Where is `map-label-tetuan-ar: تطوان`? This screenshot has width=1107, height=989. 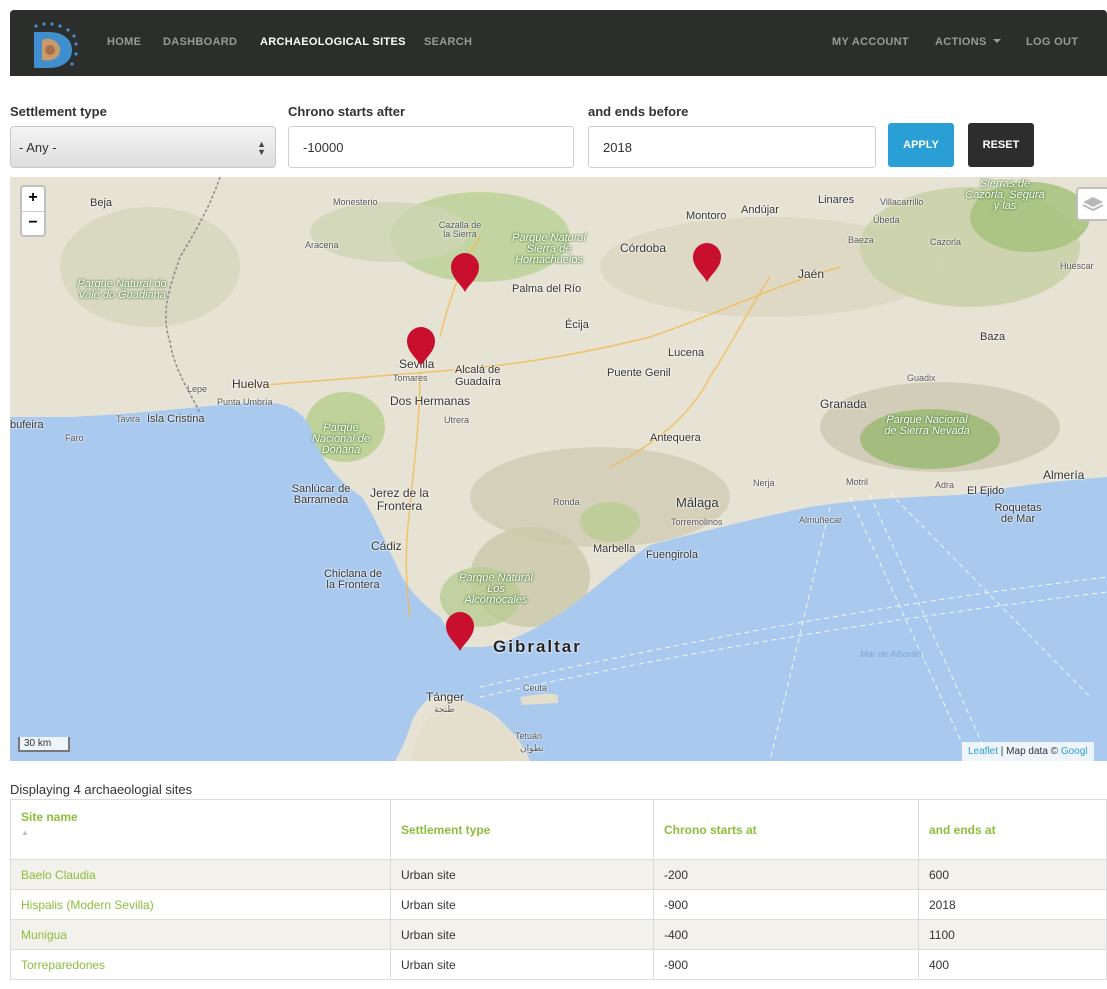
map-label-tetuan-ar: تطوان is located at coordinates (532, 748).